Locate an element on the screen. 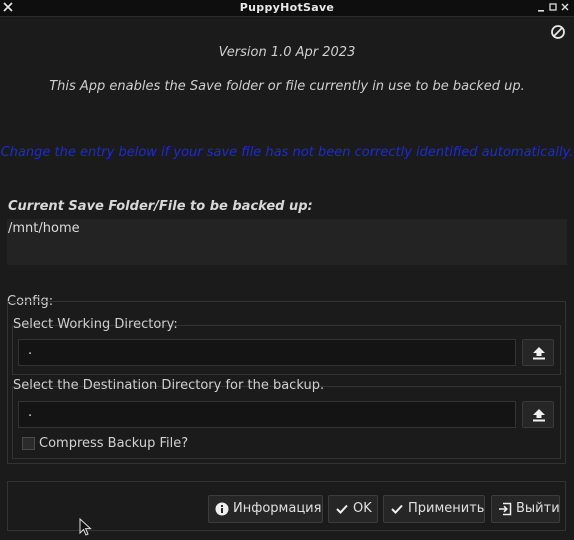  close-icon is located at coordinates (565, 9).